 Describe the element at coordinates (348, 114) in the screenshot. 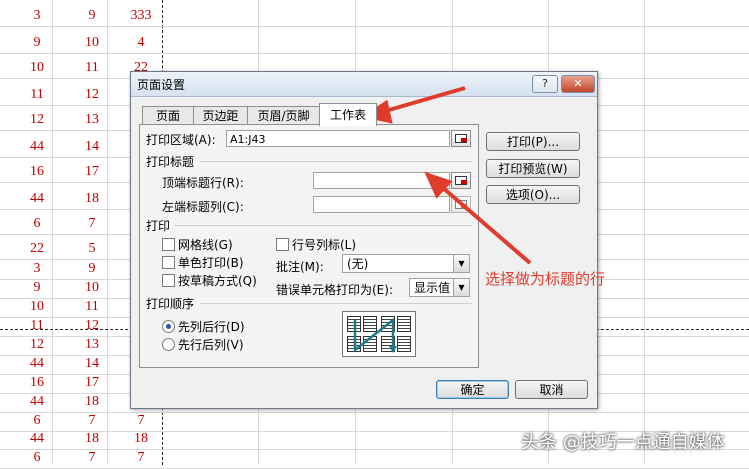

I see `tab-sheet: 工作表` at that location.